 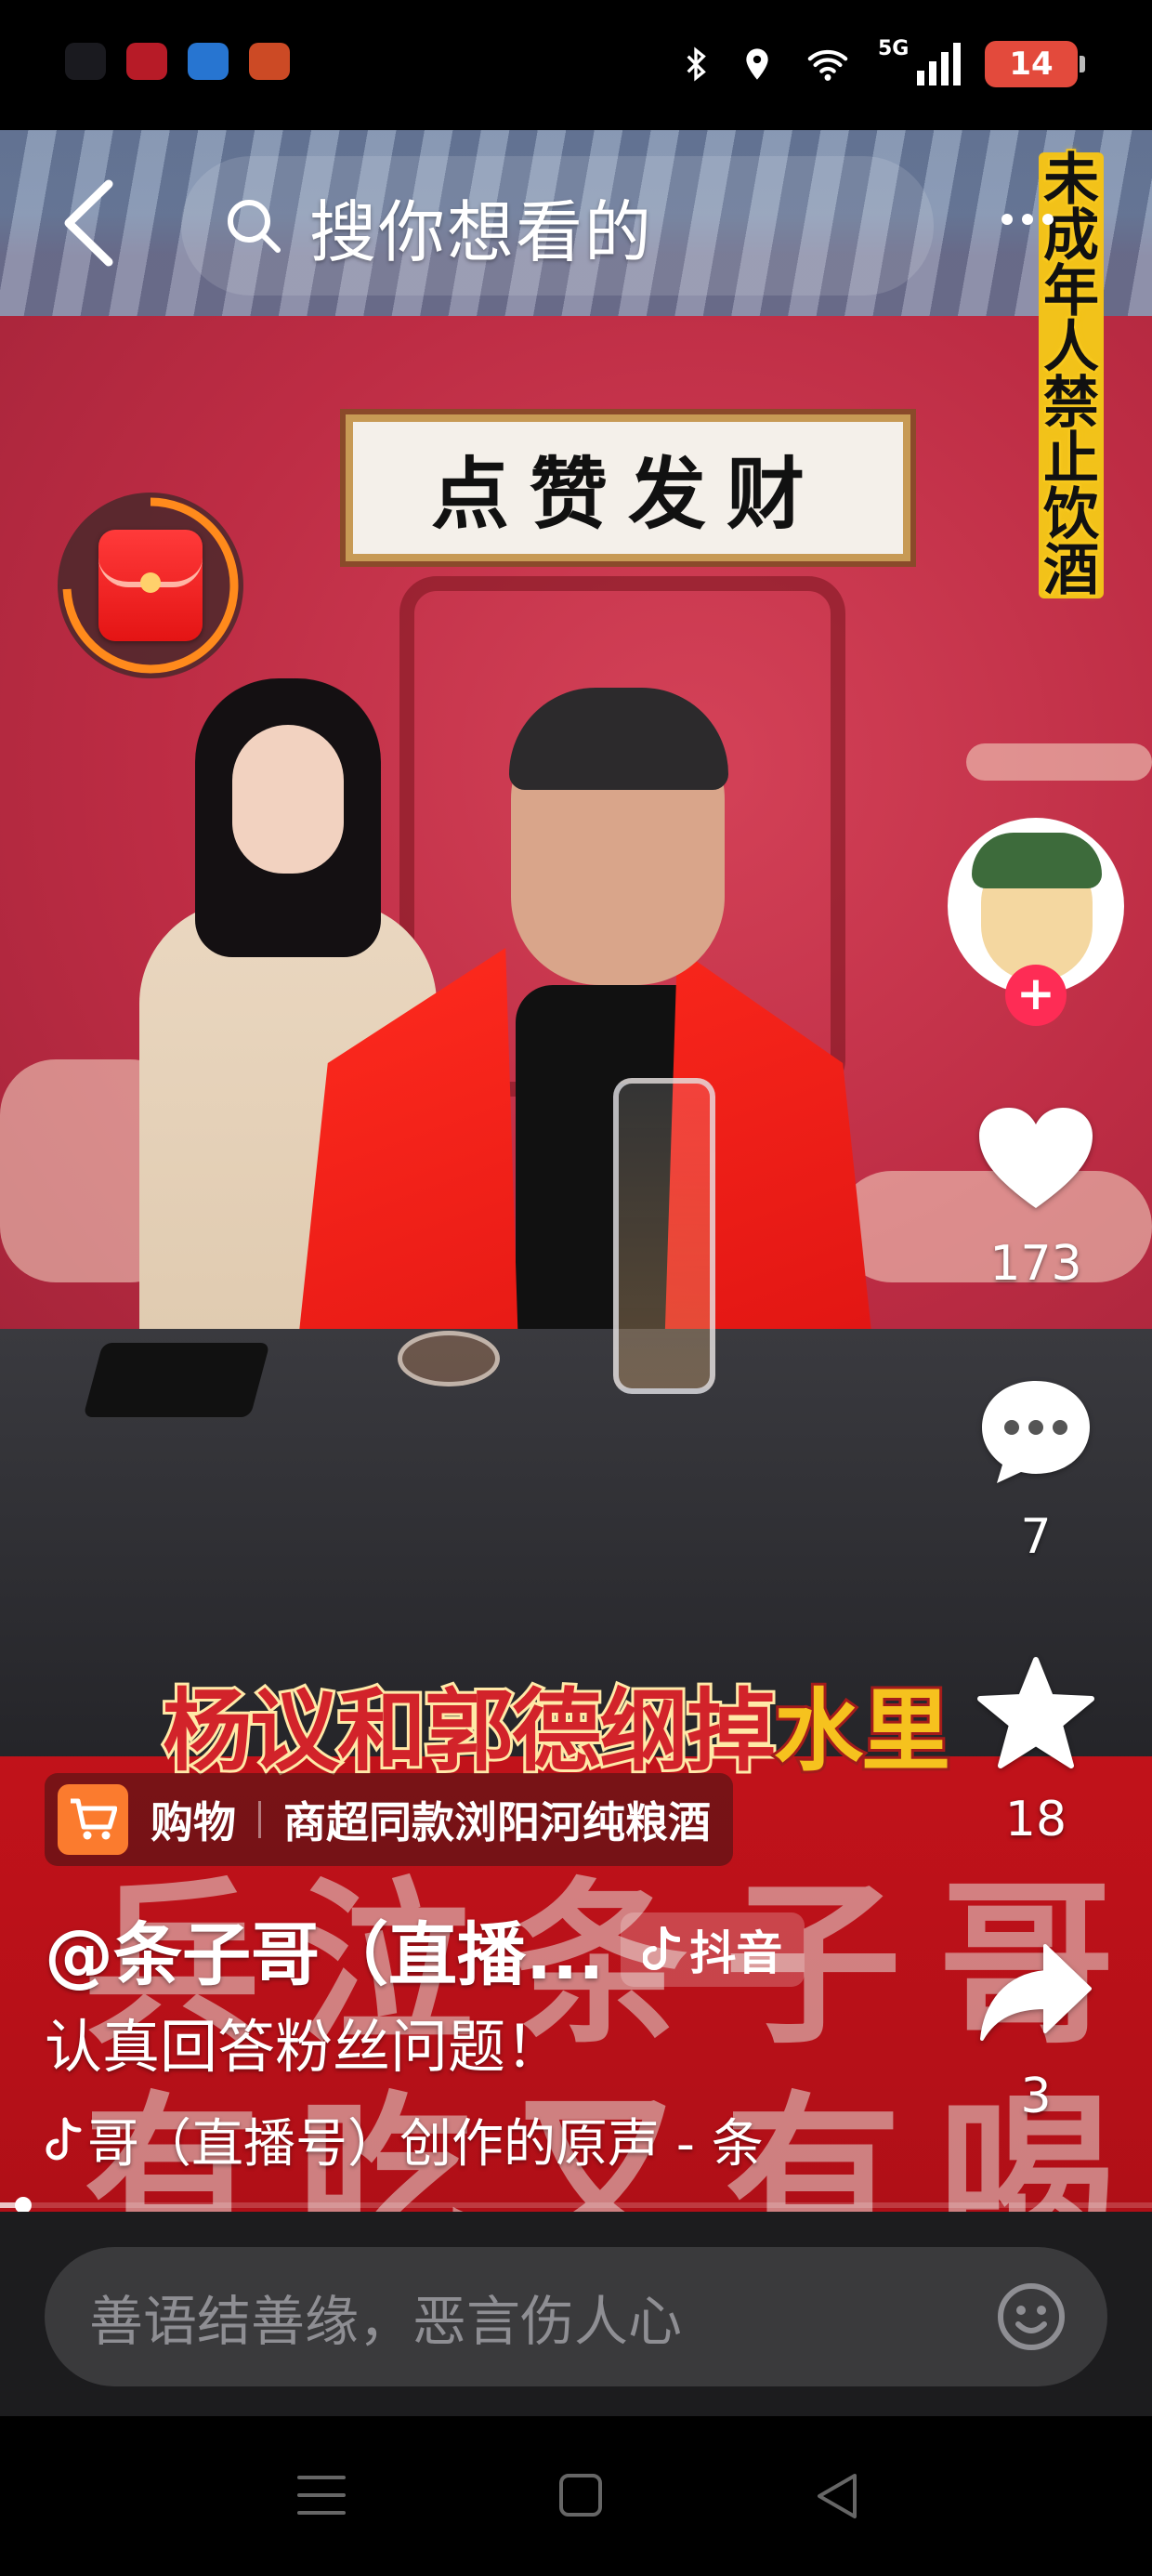 I want to click on shopping-label: 购物, so click(x=193, y=1822).